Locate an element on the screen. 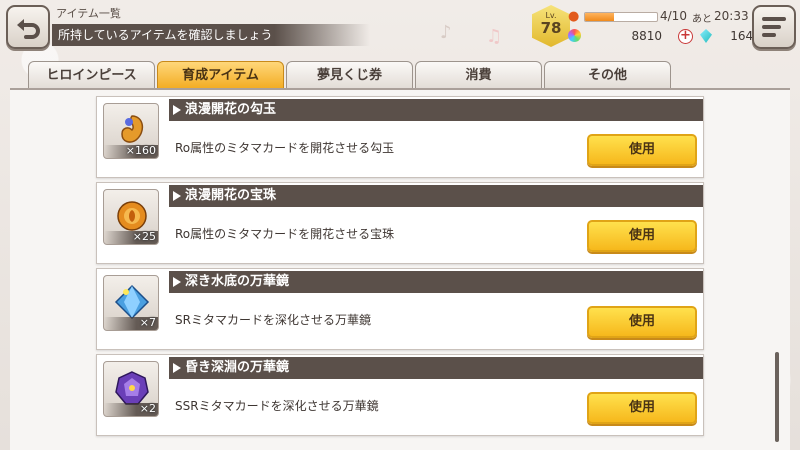 The height and width of the screenshot is (450, 800). item-name: 昏き深淵の万華鏡 is located at coordinates (436, 368).